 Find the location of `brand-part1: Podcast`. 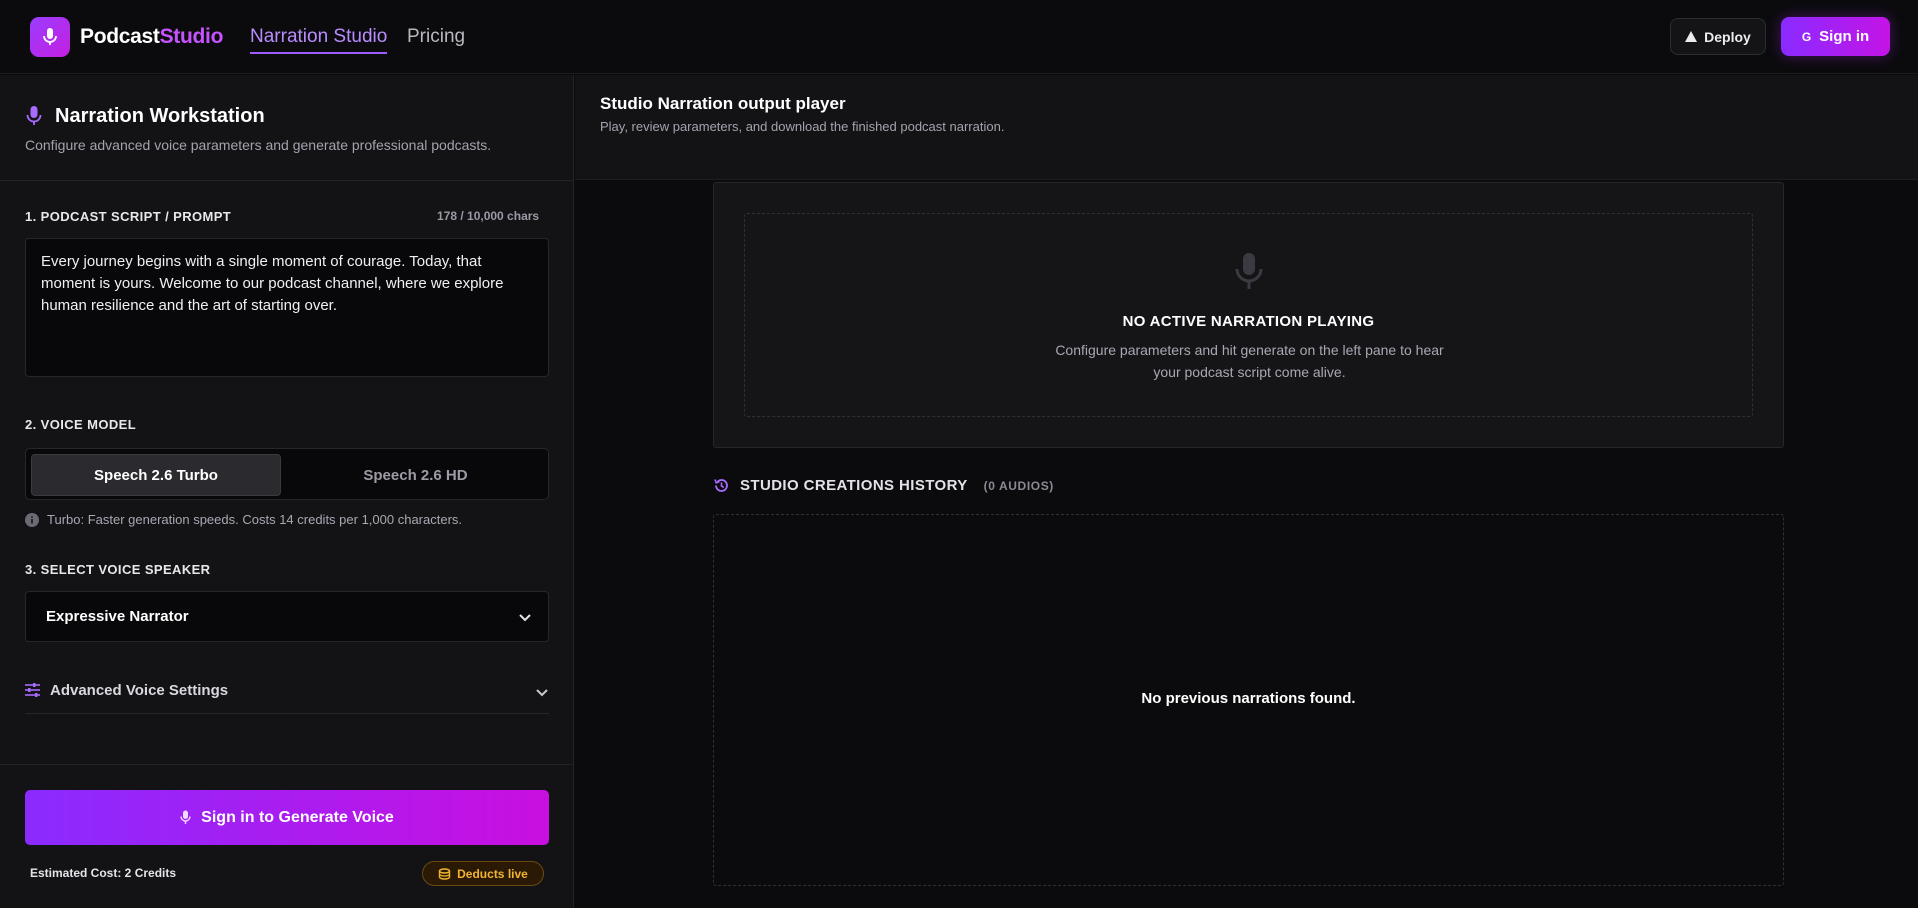

brand-part1: Podcast is located at coordinates (120, 36).